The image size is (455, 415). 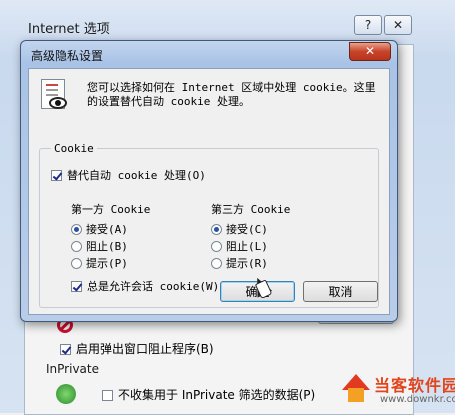 I want to click on first-party-block-label: 阻止(B), so click(x=107, y=246).